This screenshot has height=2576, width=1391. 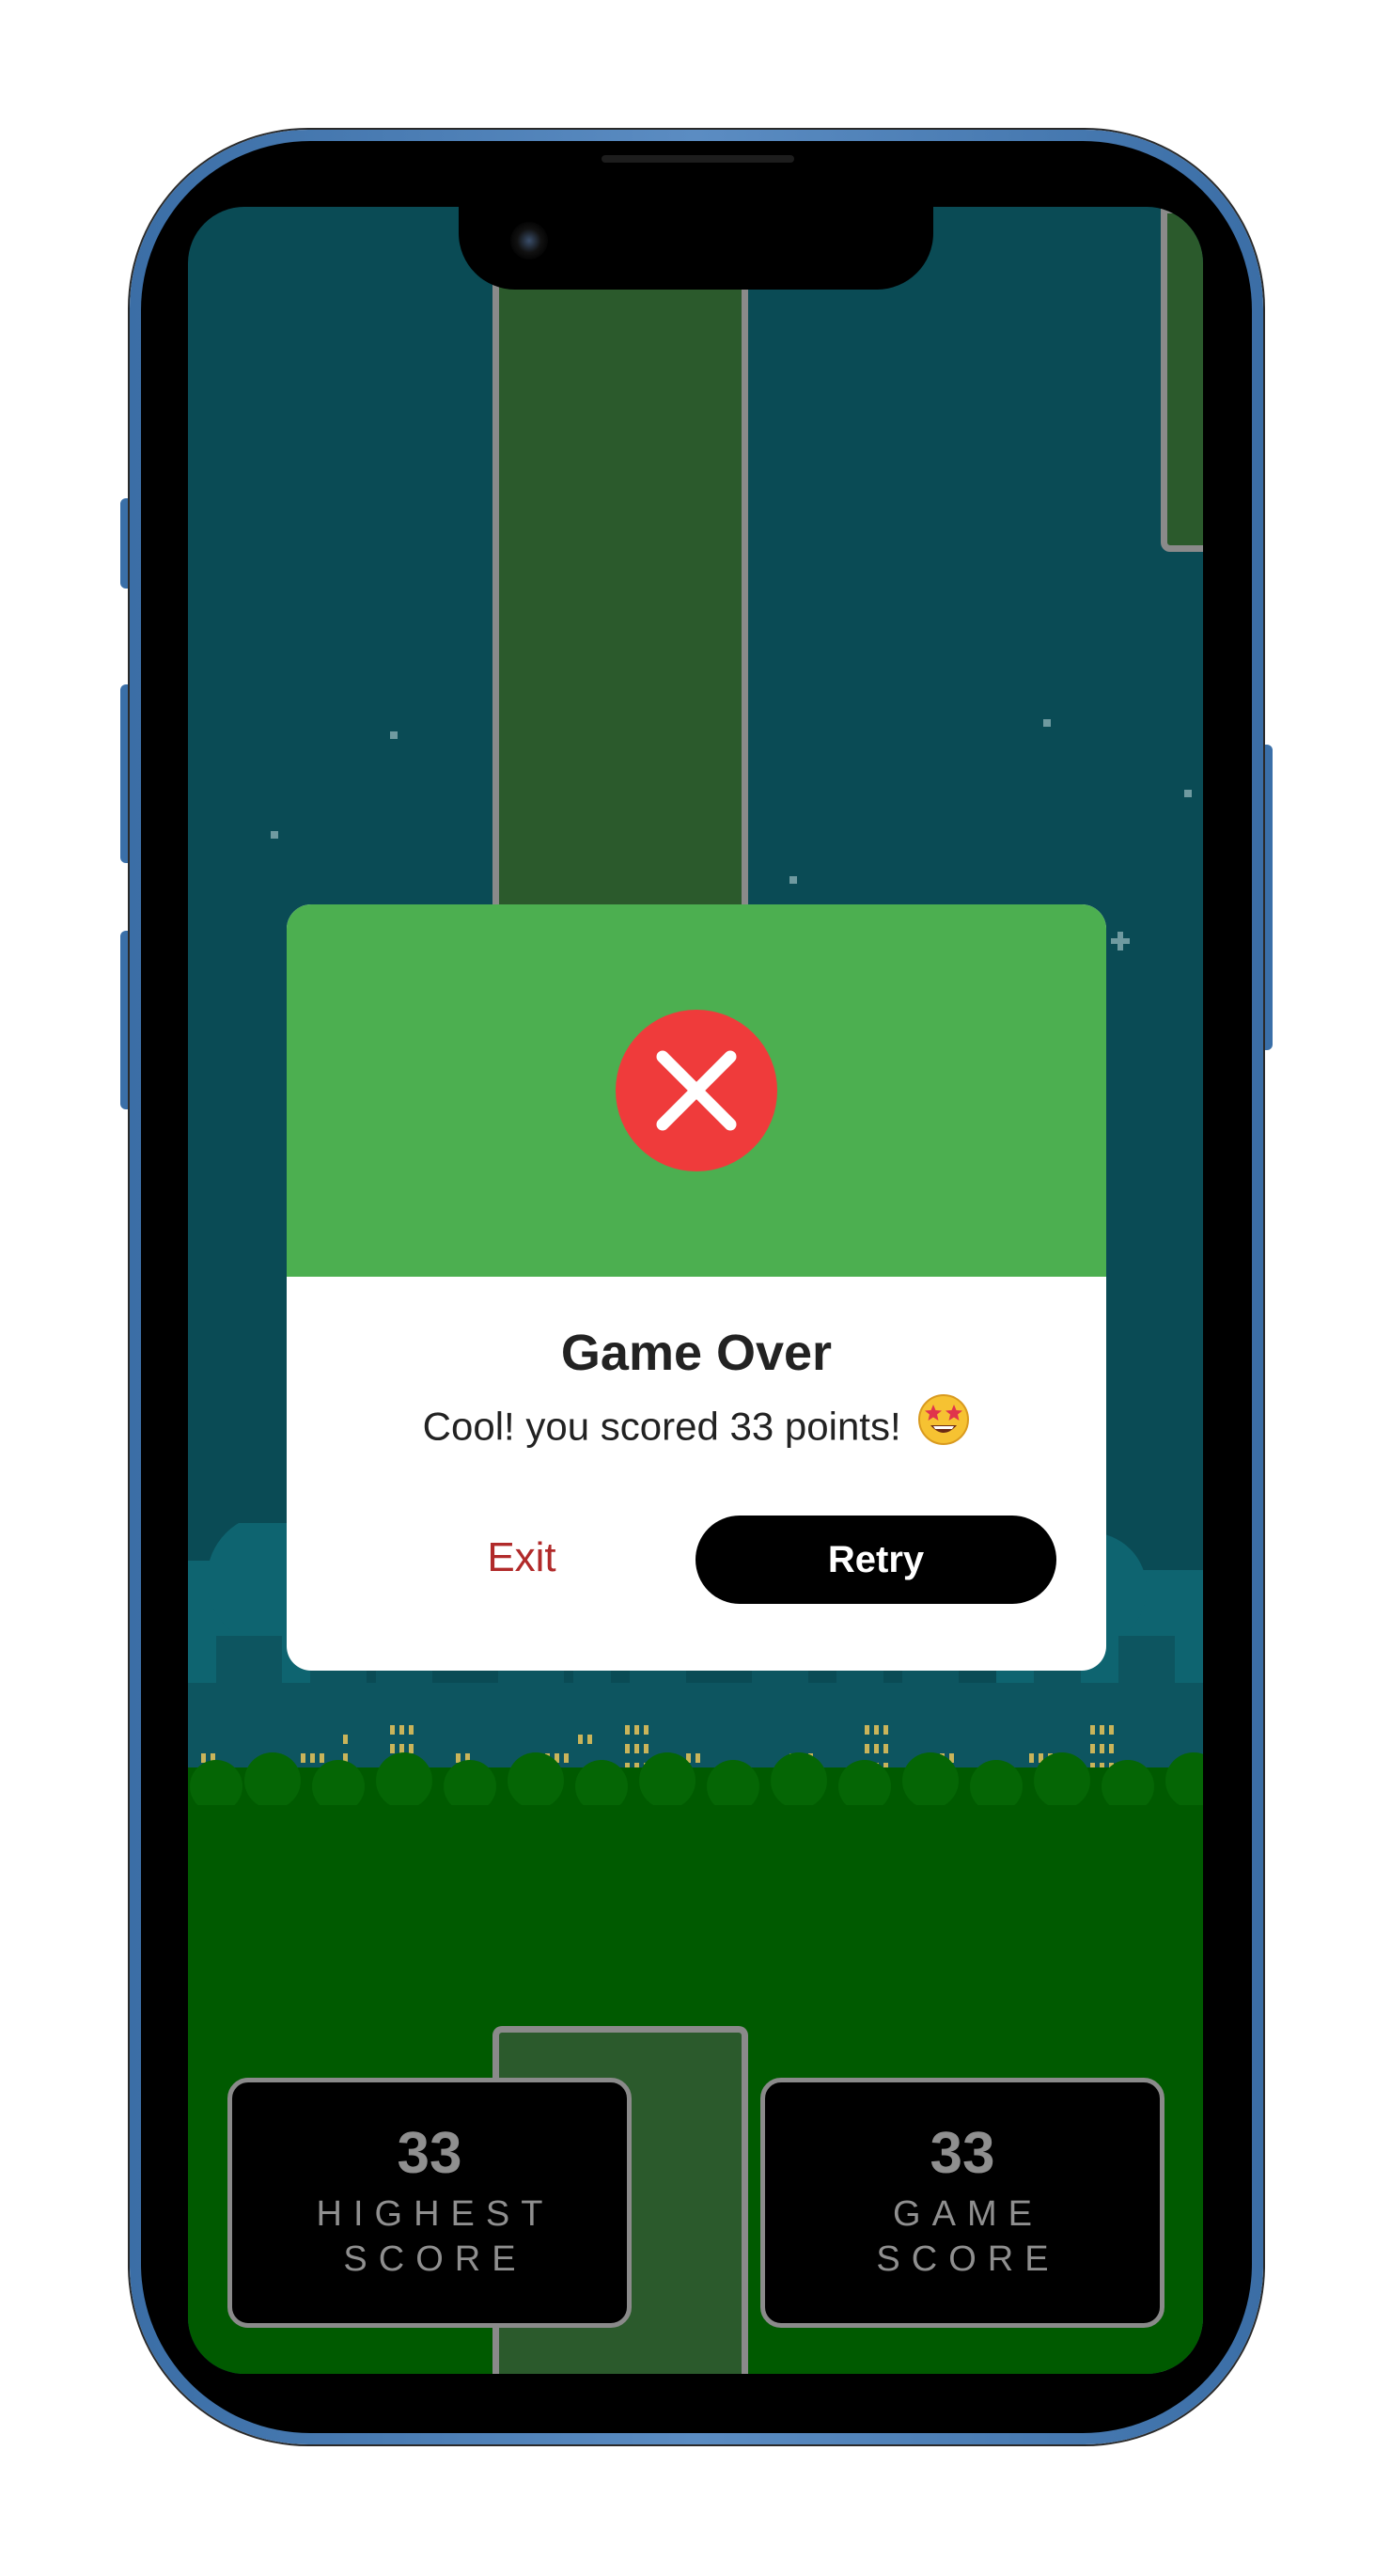 I want to click on star-sparkle, so click(x=1120, y=941).